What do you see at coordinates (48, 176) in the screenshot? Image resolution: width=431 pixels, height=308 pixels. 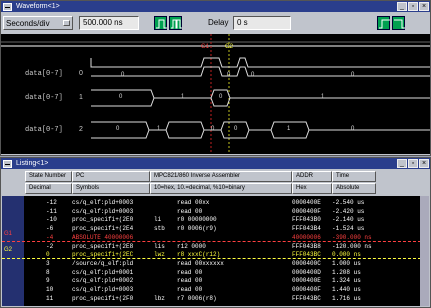 I see `col-header-state: State Number` at bounding box center [48, 176].